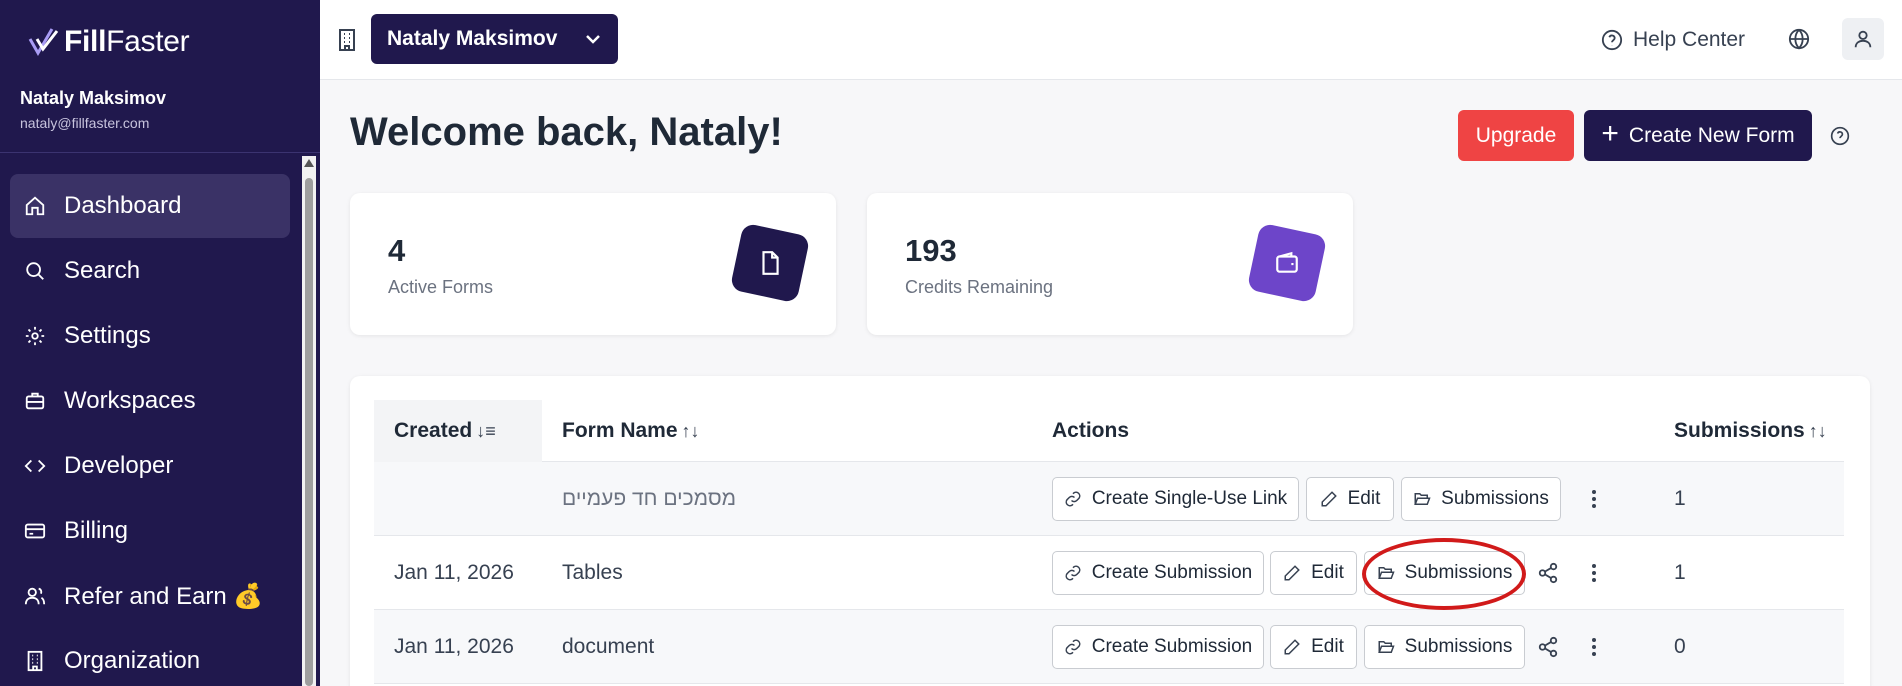  What do you see at coordinates (150, 531) in the screenshot?
I see `sidebar-item-billing: Billing` at bounding box center [150, 531].